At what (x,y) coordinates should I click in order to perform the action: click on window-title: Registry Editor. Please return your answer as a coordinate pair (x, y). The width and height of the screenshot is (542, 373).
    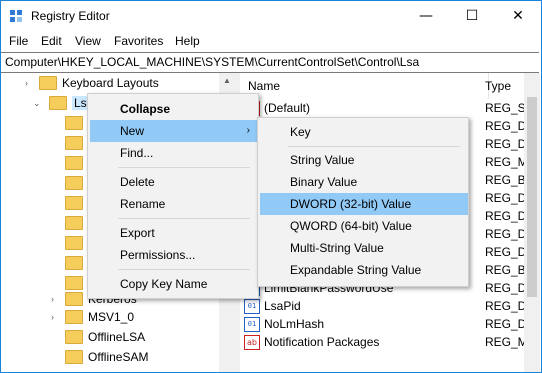
    Looking at the image, I should click on (70, 16).